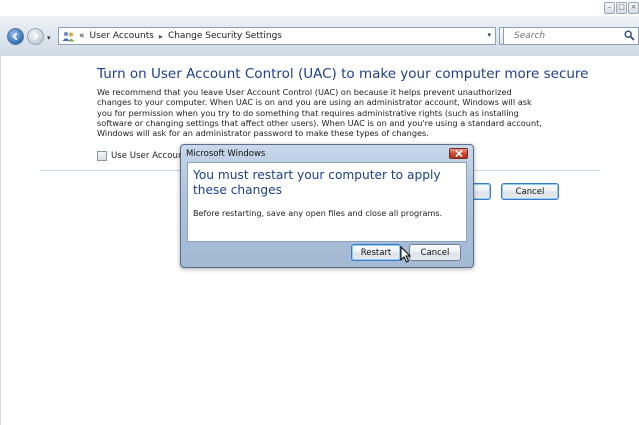 This screenshot has height=425, width=639. I want to click on user-accounts-icon, so click(68, 36).